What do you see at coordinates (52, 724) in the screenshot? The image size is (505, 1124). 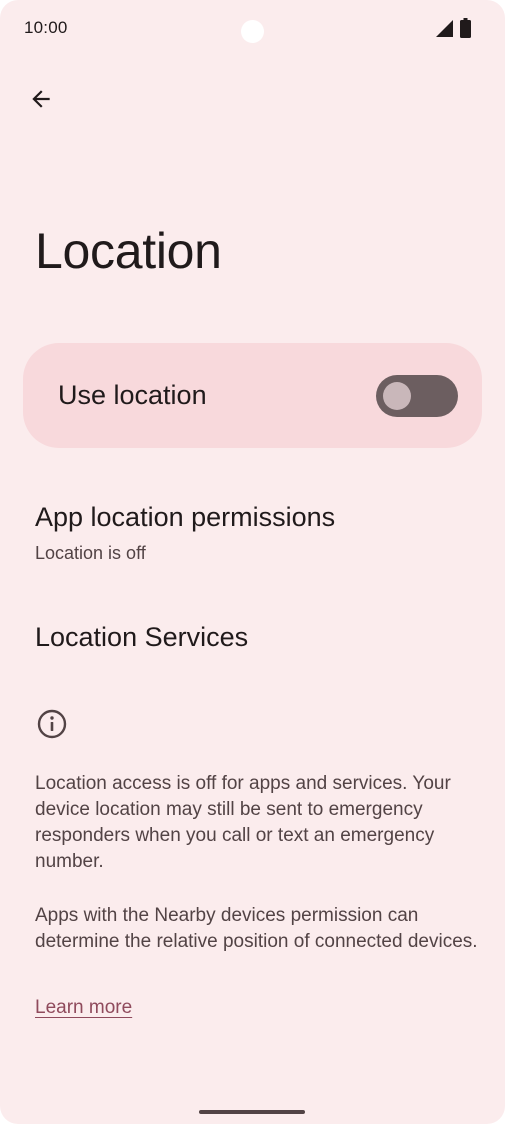 I see `info-icon` at bounding box center [52, 724].